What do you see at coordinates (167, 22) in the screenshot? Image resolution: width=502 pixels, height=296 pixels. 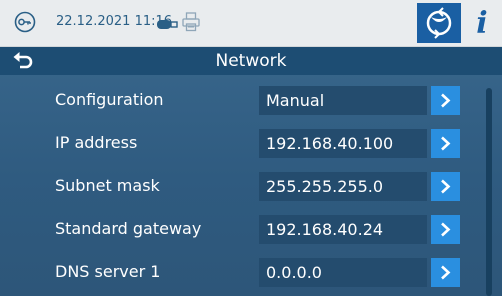 I see `usb-icon` at bounding box center [167, 22].